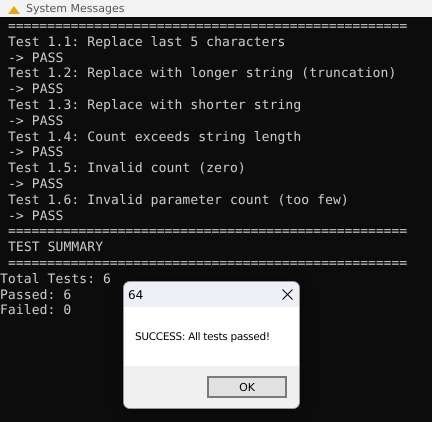 The width and height of the screenshot is (432, 422). Describe the element at coordinates (287, 294) in the screenshot. I see `close-icon` at that location.